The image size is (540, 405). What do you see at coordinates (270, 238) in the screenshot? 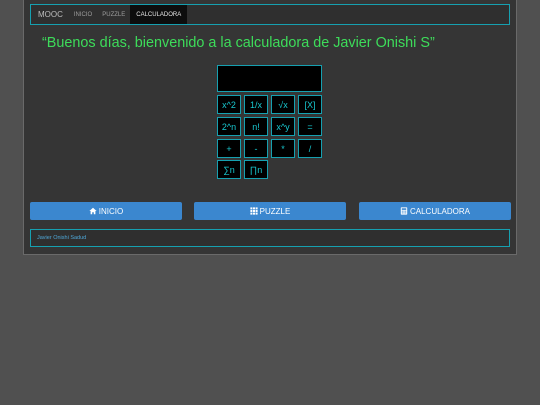
I see `footer: Javier Onishi Sadud` at bounding box center [270, 238].